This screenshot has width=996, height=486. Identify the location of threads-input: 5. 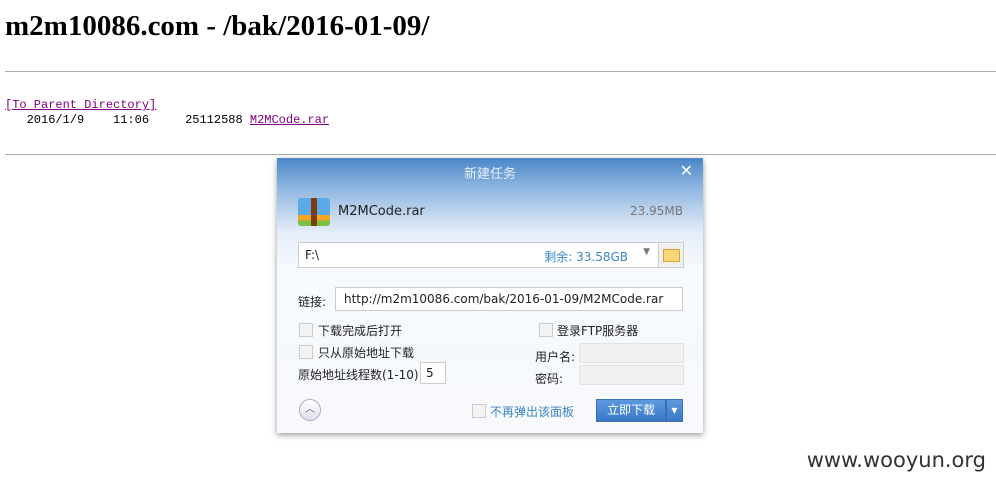
(433, 373).